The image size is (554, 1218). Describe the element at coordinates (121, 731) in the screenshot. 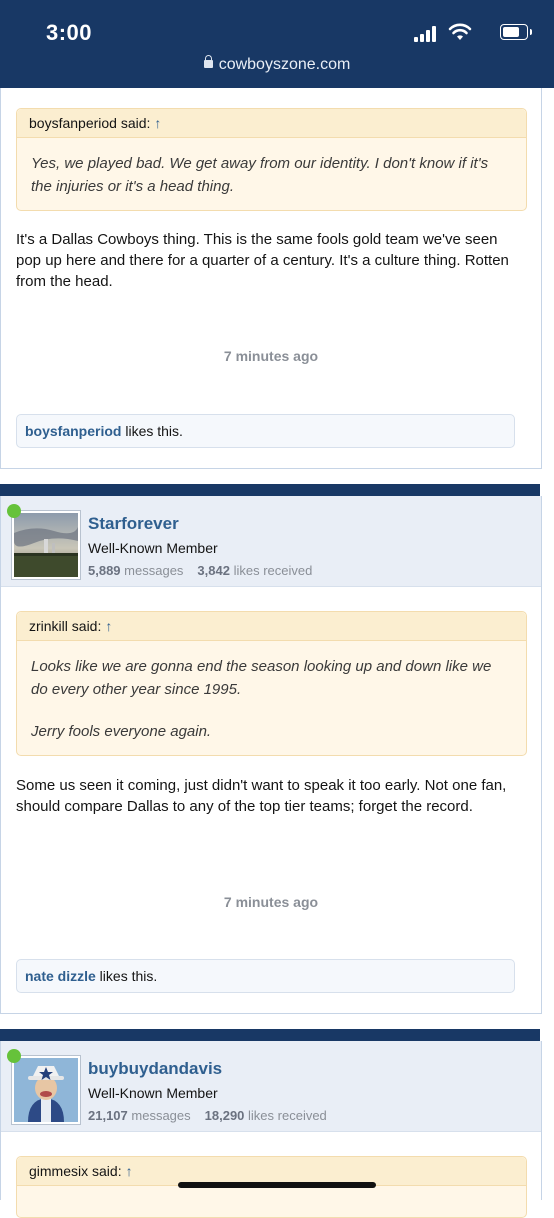

I see `quote-paragraph: Jerry fools everyone again.` at that location.